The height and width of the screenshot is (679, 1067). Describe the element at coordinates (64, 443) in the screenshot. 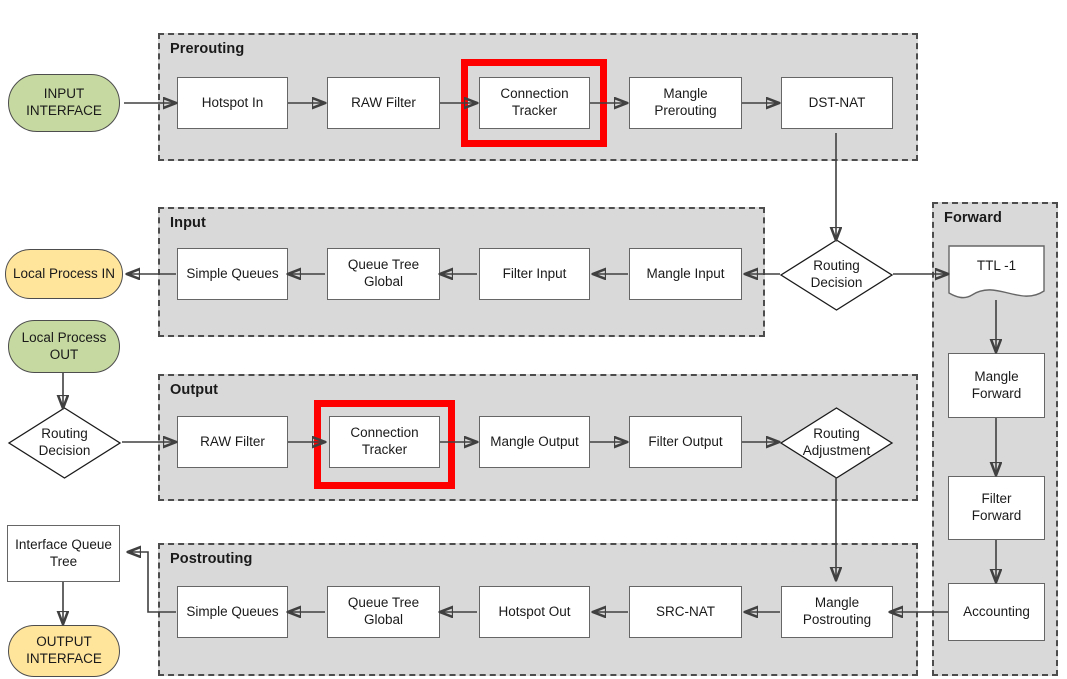

I see `decision-routing-decision-output: Routing Decision` at that location.